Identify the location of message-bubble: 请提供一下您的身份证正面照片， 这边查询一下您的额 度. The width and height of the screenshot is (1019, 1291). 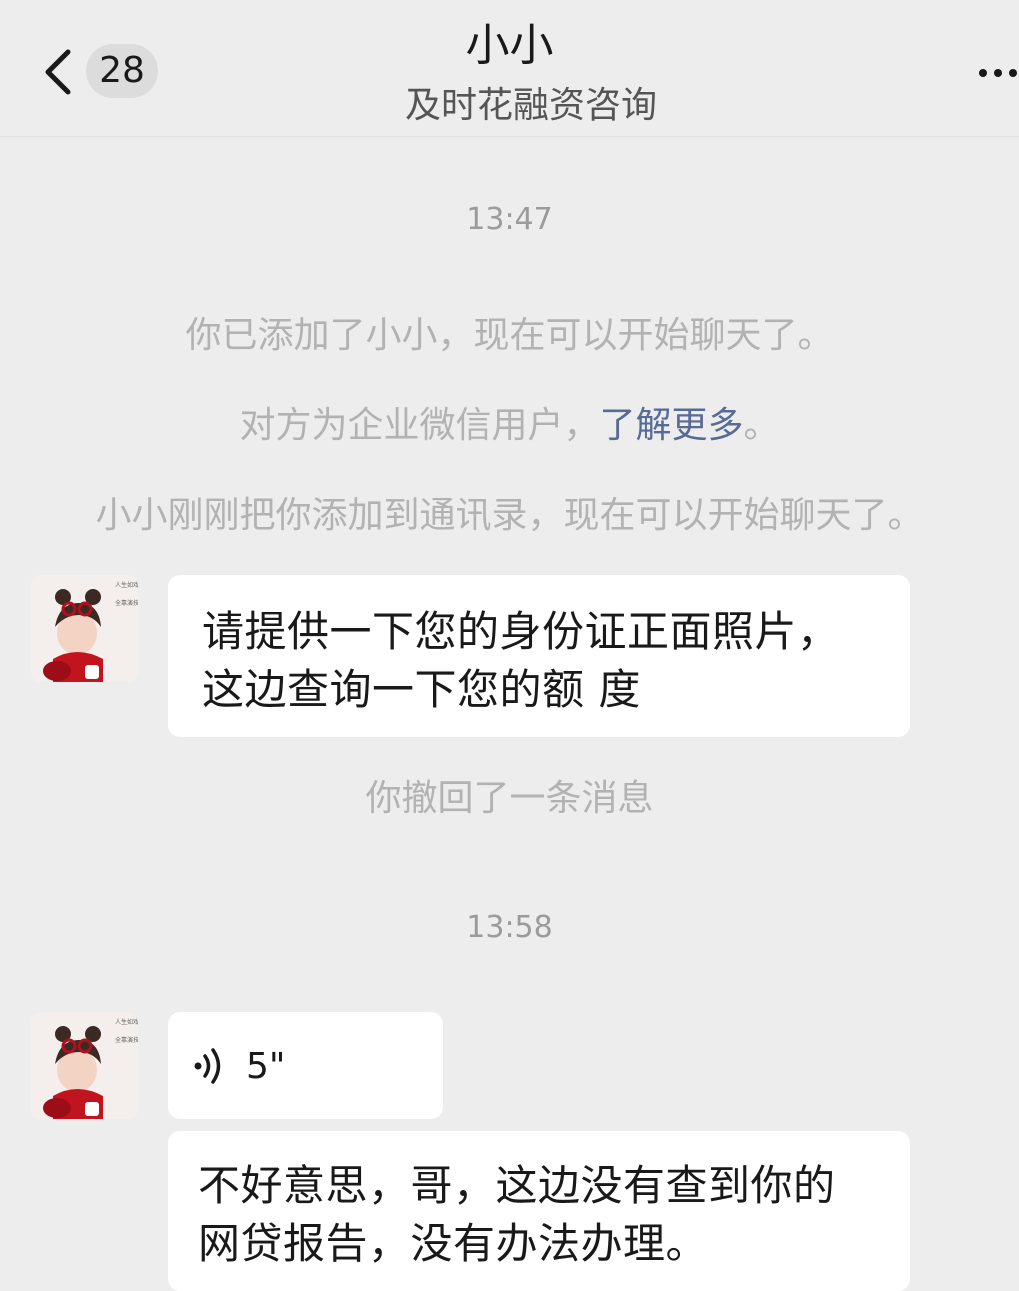
(539, 656).